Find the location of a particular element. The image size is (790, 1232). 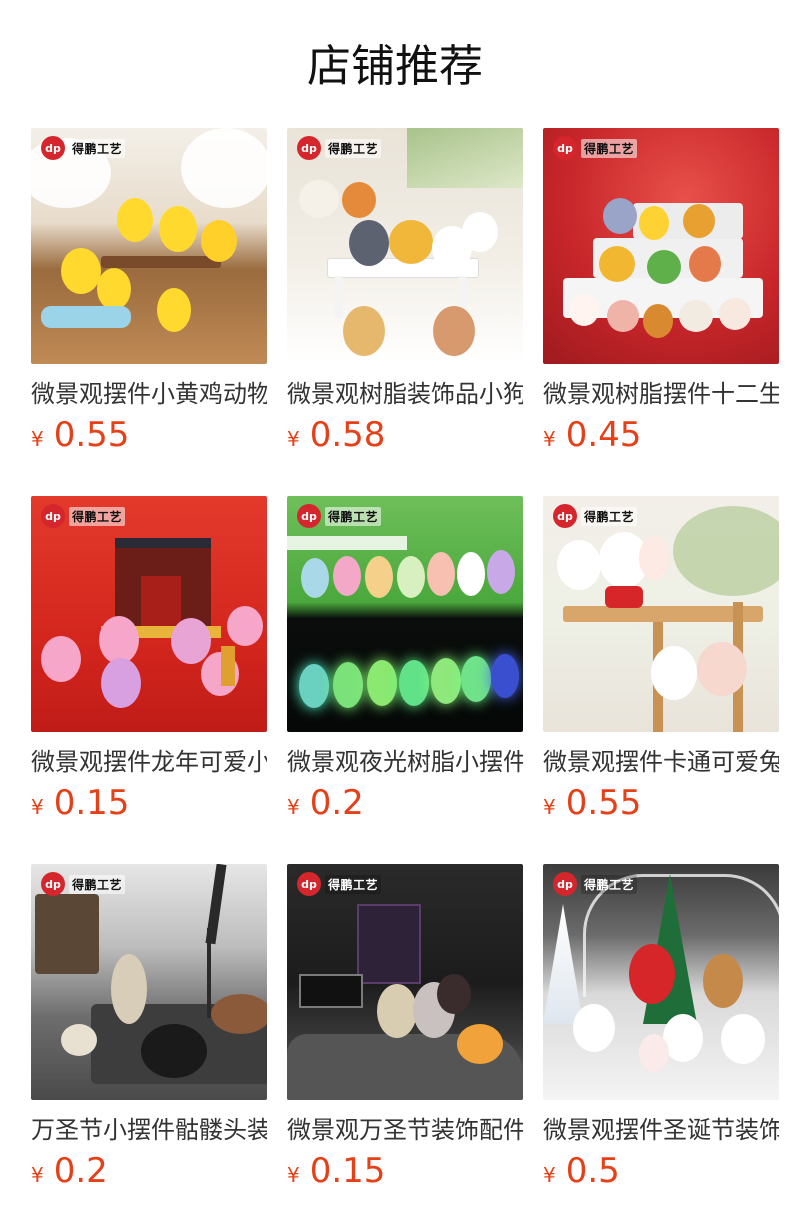

page-header: 店铺推荐 is located at coordinates (395, 64).